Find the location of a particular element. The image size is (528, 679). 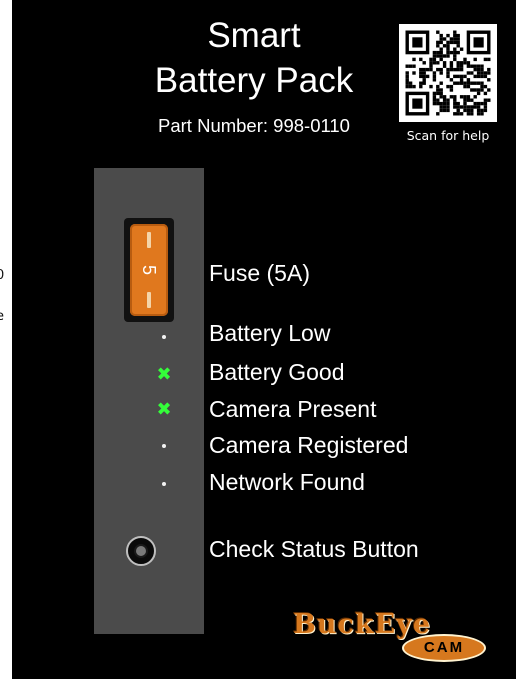

qr-code-icon is located at coordinates (448, 73).